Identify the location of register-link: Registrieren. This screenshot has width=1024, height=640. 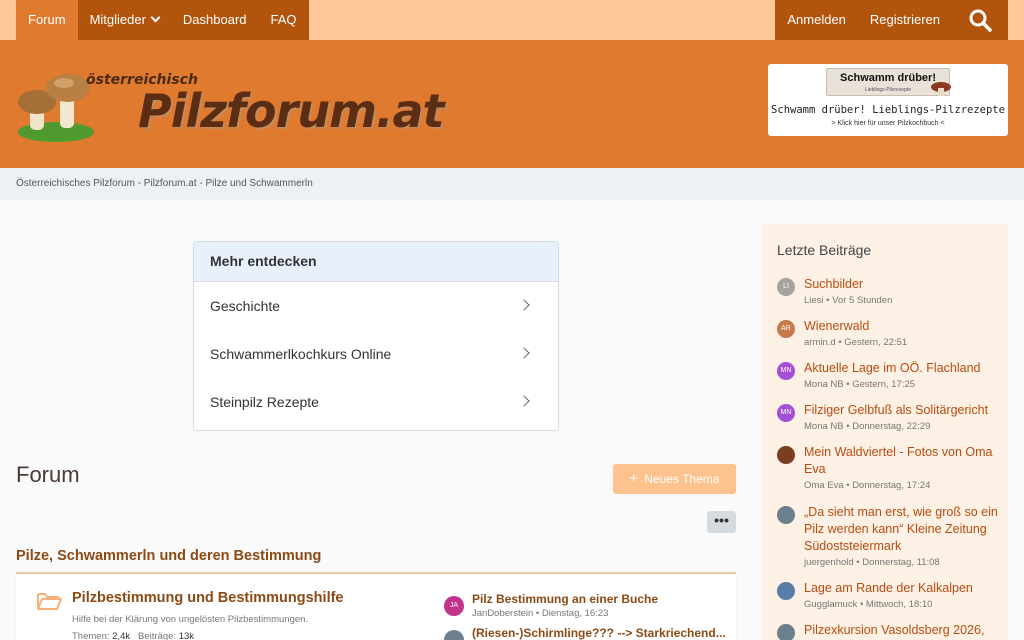
(905, 20).